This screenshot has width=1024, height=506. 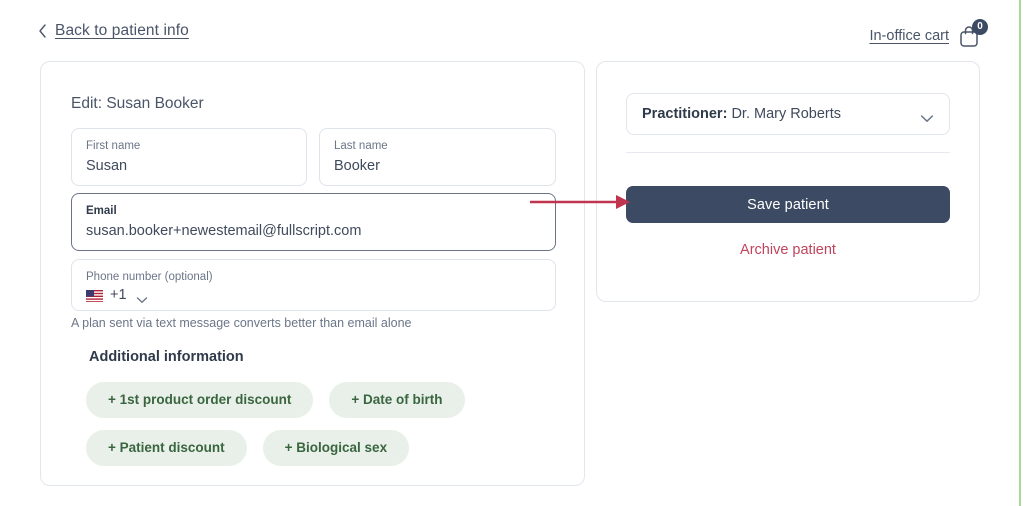 What do you see at coordinates (42, 31) in the screenshot?
I see `chevron-left-icon` at bounding box center [42, 31].